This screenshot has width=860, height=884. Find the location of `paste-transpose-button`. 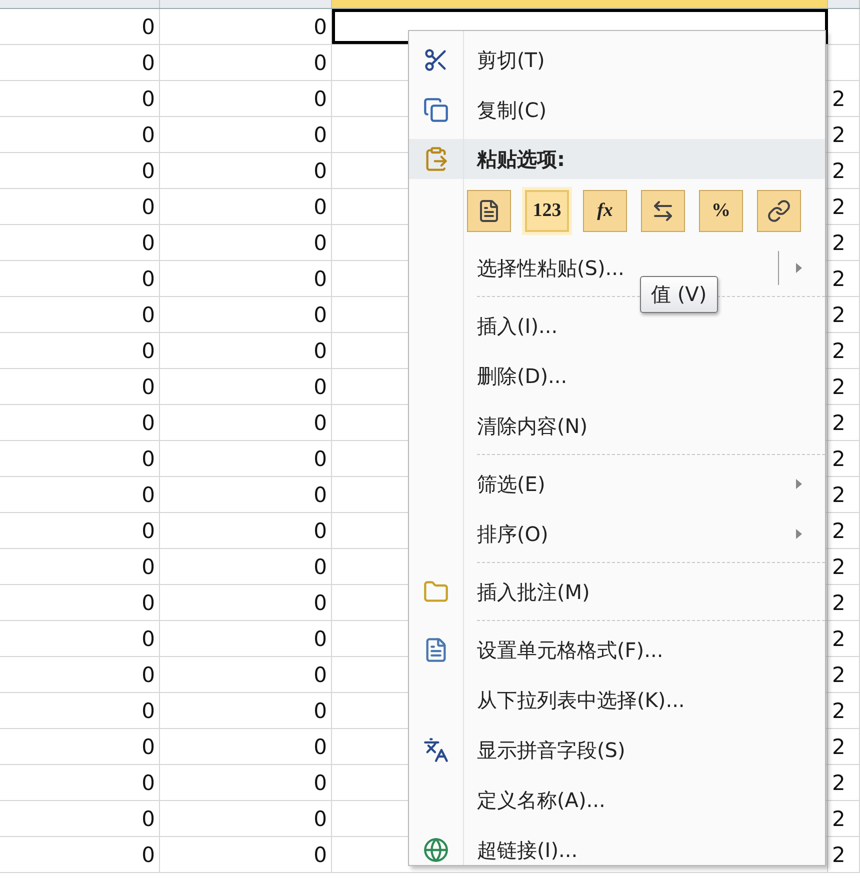

paste-transpose-button is located at coordinates (663, 211).